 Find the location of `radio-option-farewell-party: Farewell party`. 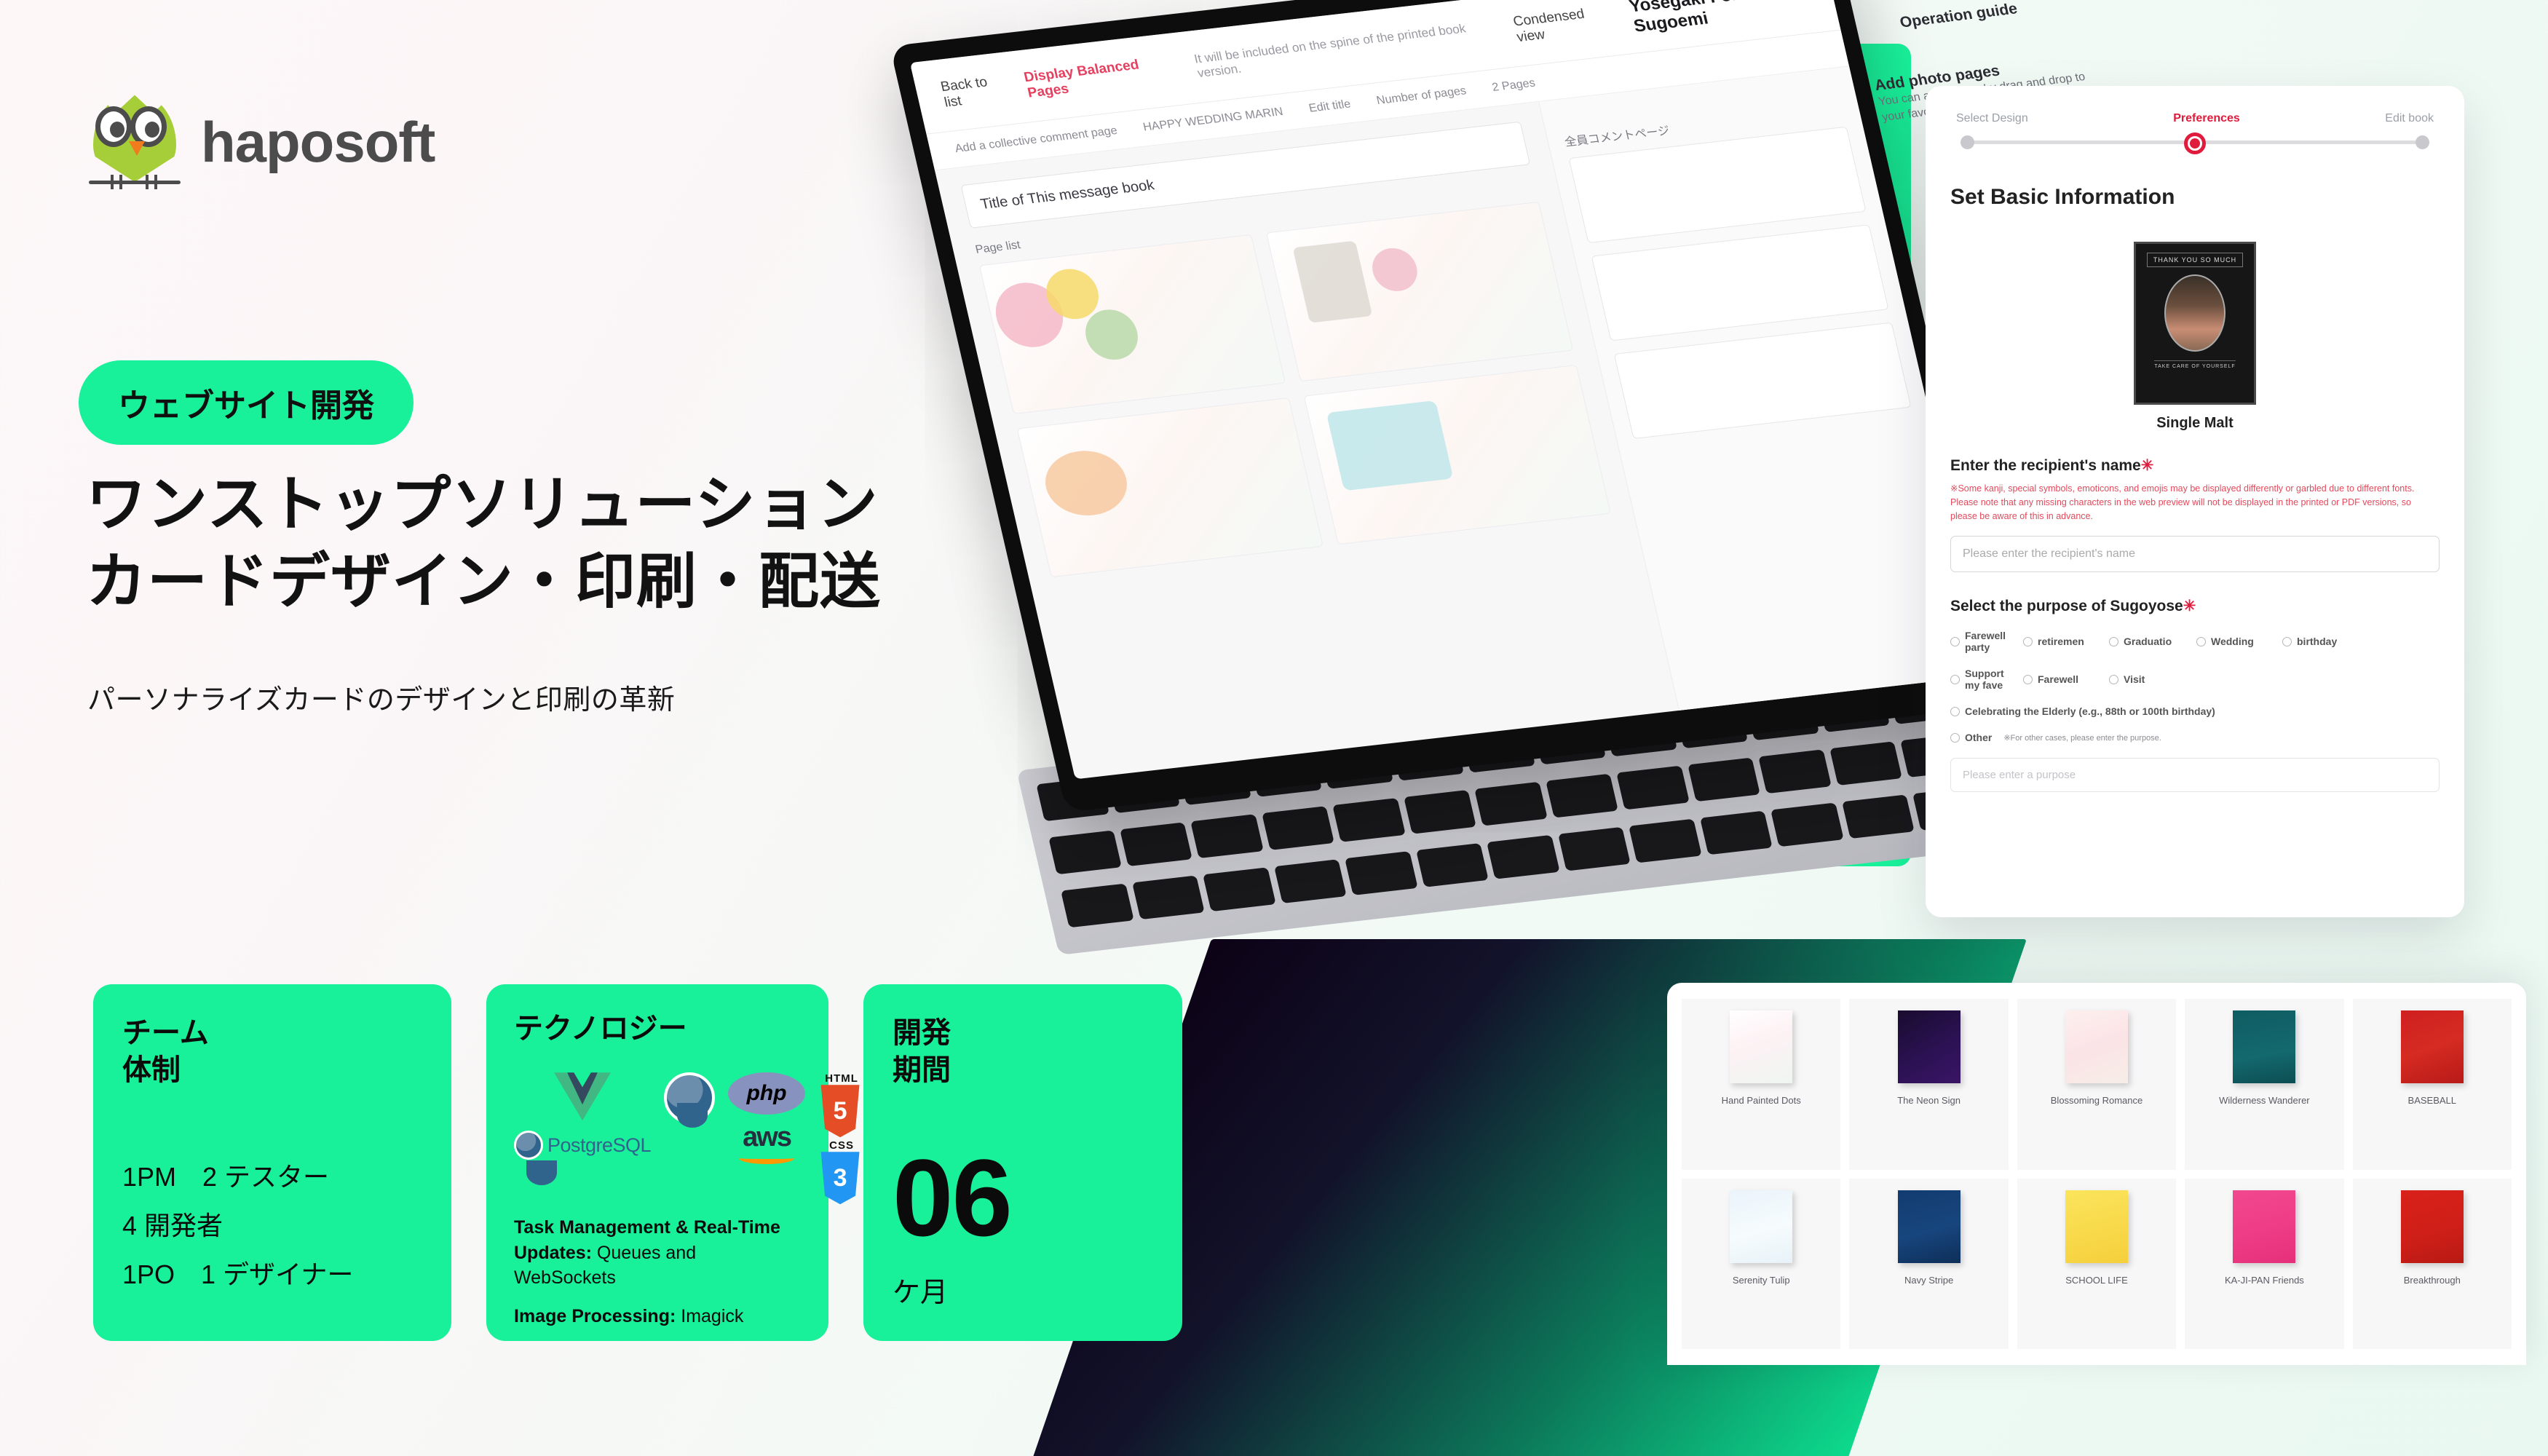

radio-option-farewell-party: Farewell party is located at coordinates (1983, 641).